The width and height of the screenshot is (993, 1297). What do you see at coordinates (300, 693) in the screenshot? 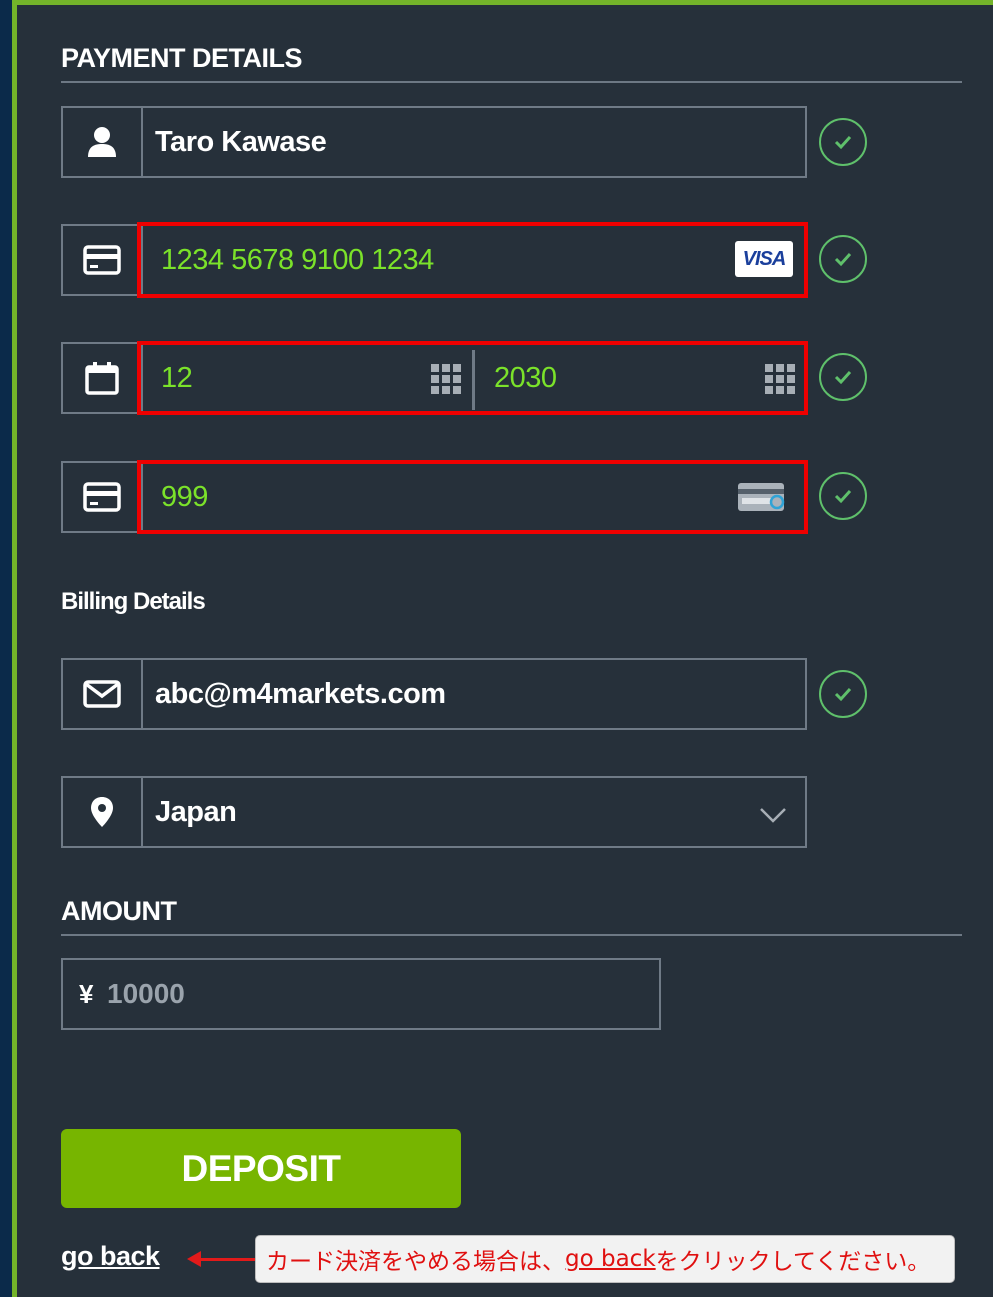
I see `email-value: abc@m4markets.com` at bounding box center [300, 693].